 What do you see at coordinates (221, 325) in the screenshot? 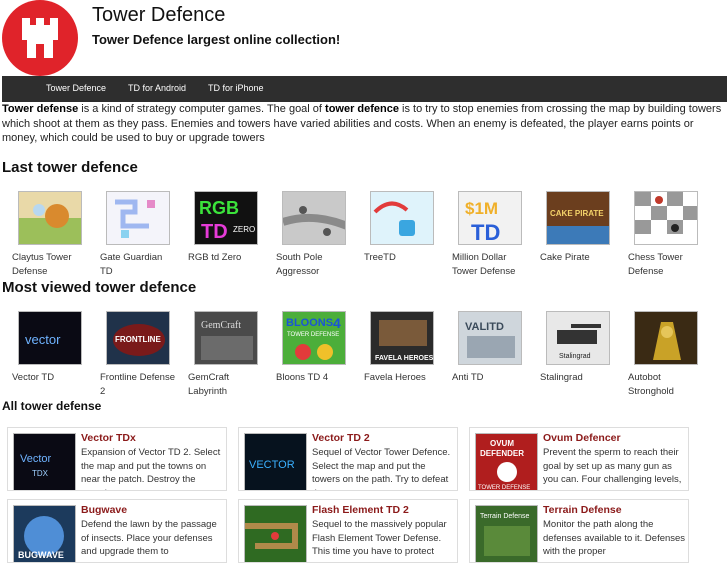
I see `thumb-gemcraft-text: GemCraft` at bounding box center [221, 325].